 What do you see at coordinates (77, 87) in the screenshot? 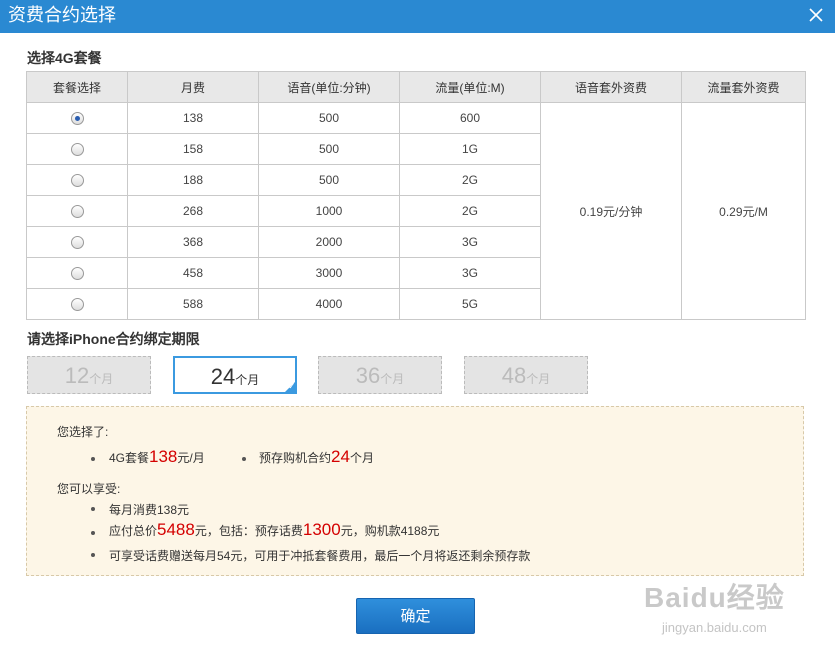
I see `column-header-select: 套餐选择` at bounding box center [77, 87].